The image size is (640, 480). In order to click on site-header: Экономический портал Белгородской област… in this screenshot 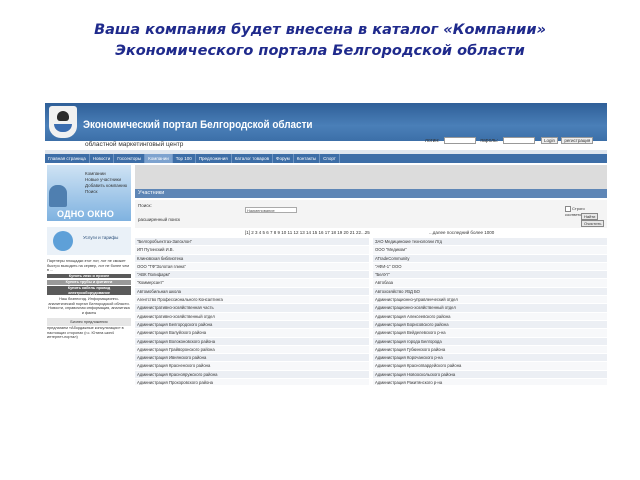, I will do `click(326, 122)`.